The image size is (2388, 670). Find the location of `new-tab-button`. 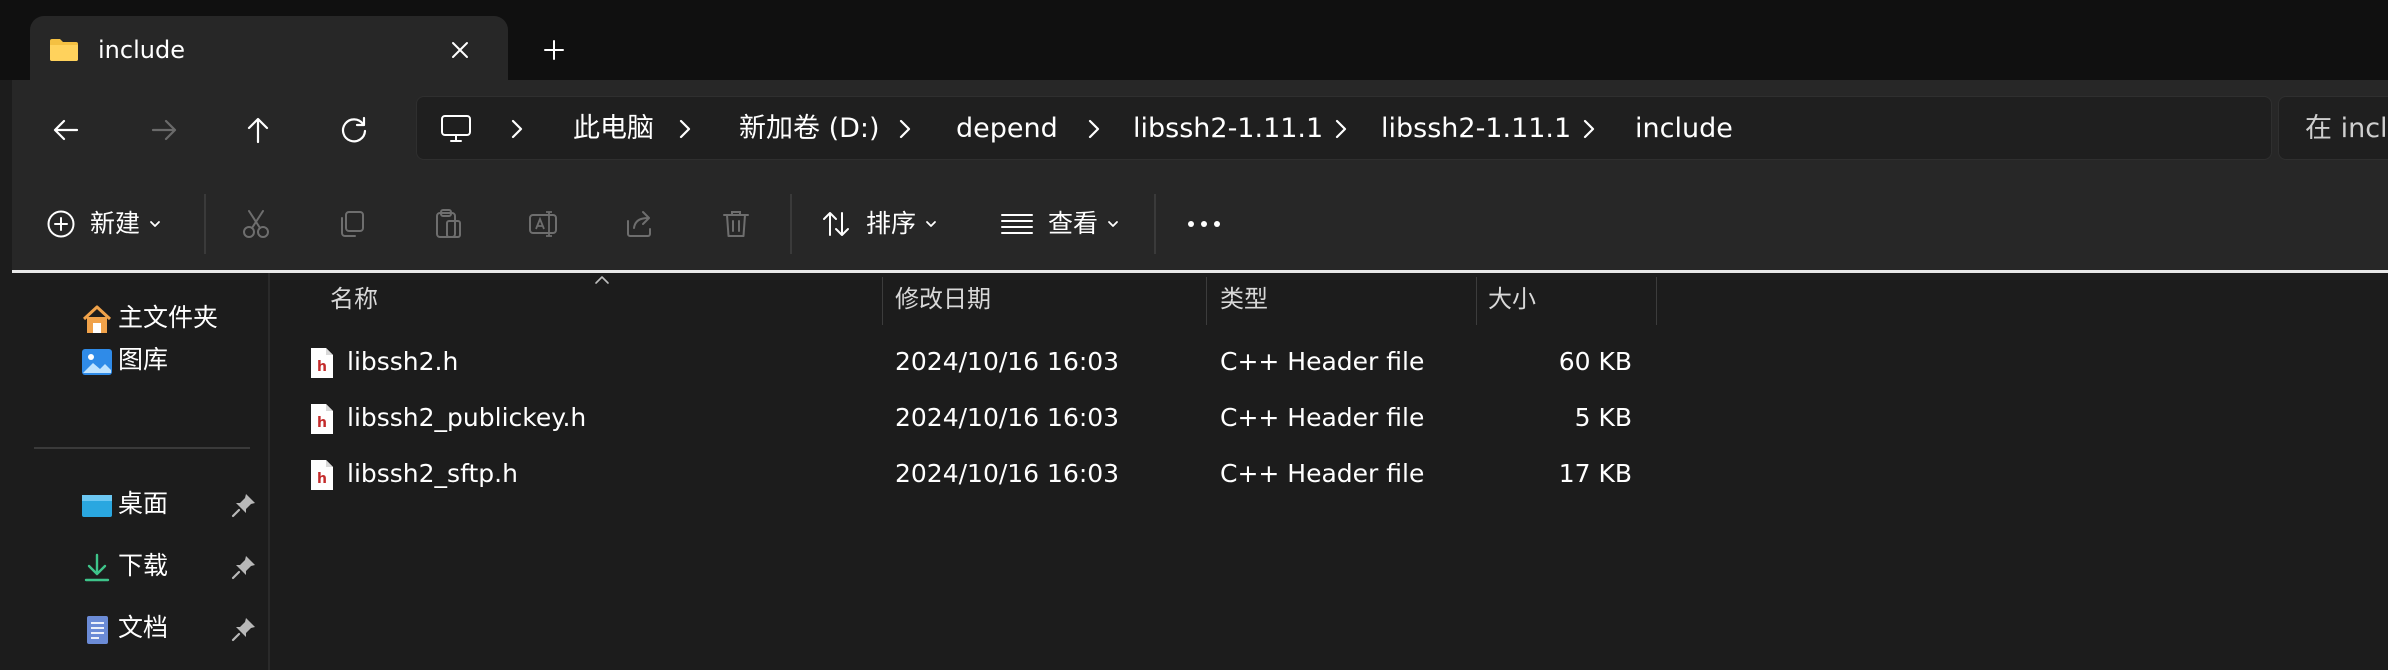

new-tab-button is located at coordinates (554, 50).